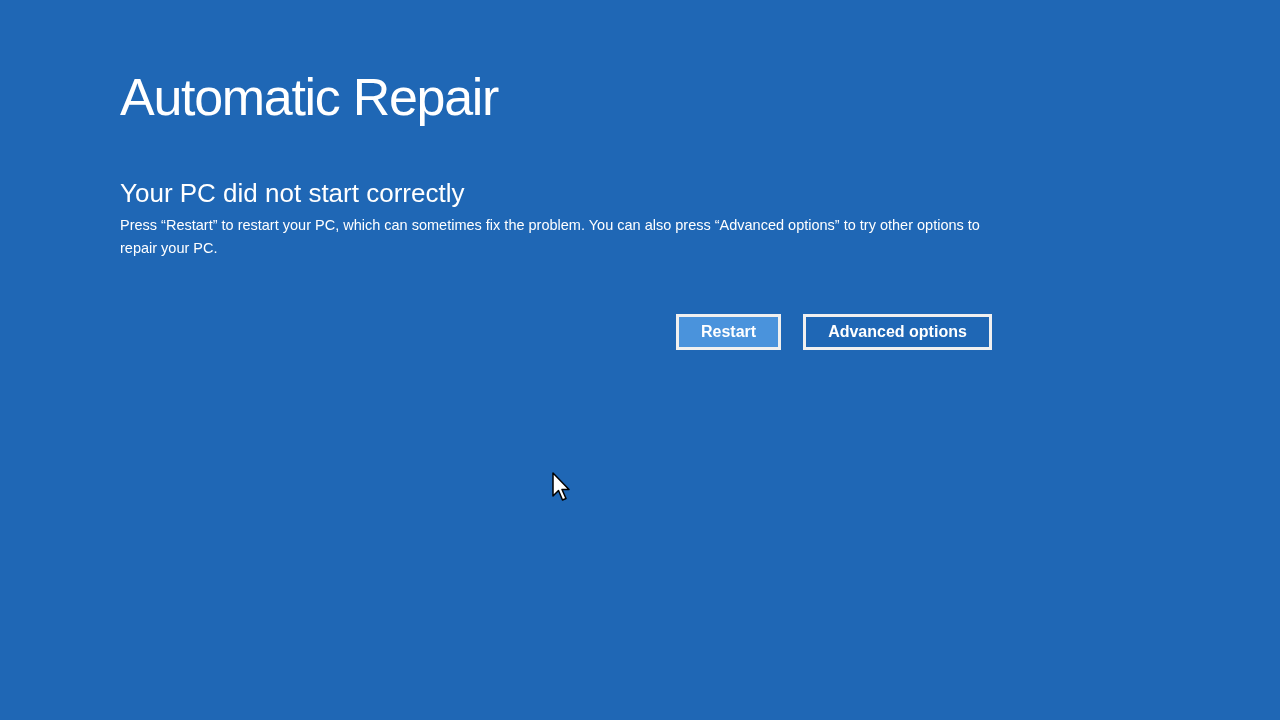  I want to click on page-title: Automatic Repair, so click(309, 97).